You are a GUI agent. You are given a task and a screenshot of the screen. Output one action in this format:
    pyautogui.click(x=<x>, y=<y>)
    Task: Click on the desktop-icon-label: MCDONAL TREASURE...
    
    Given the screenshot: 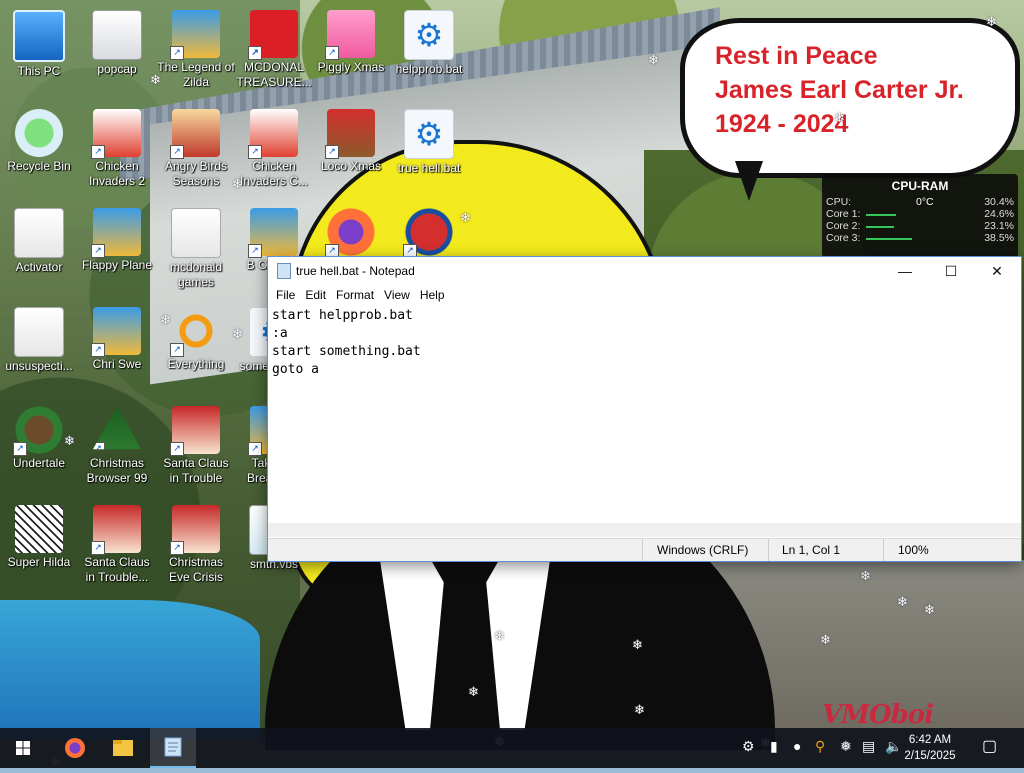 What is the action you would take?
    pyautogui.click(x=274, y=74)
    